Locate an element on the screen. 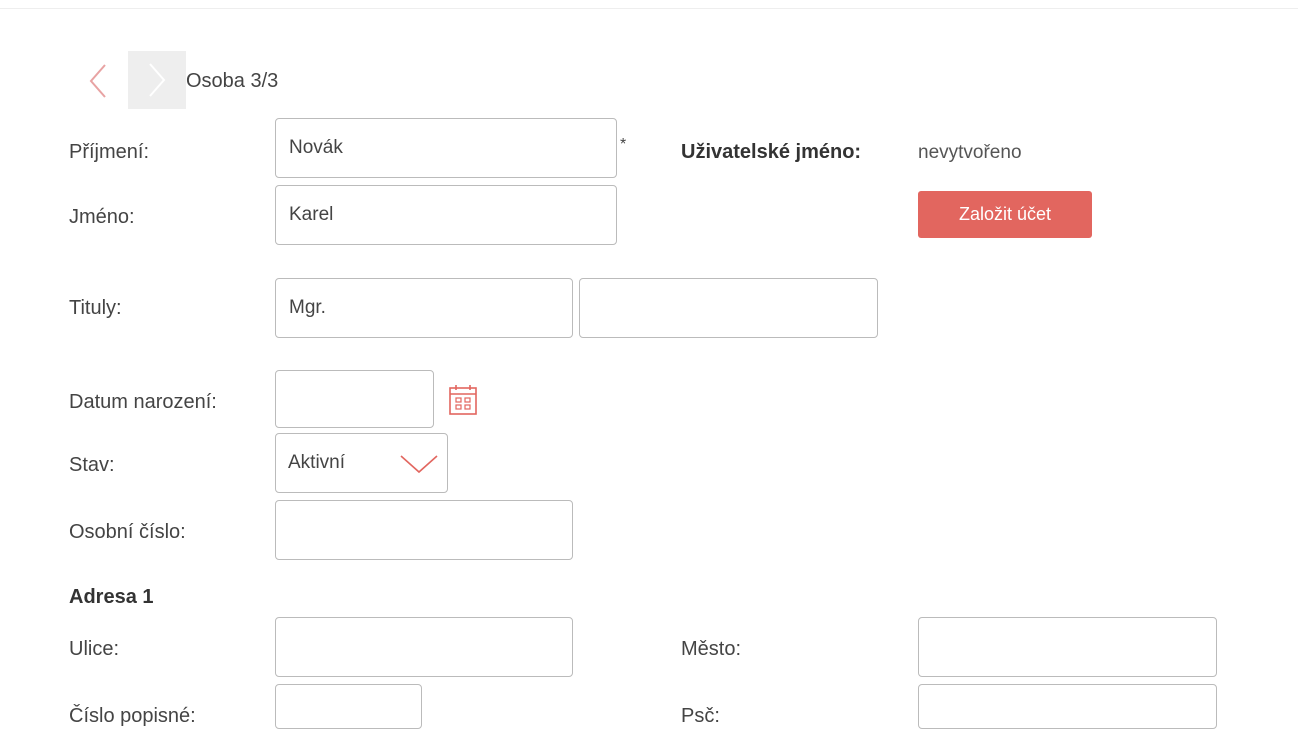  chevron-left-icon is located at coordinates (97, 81).